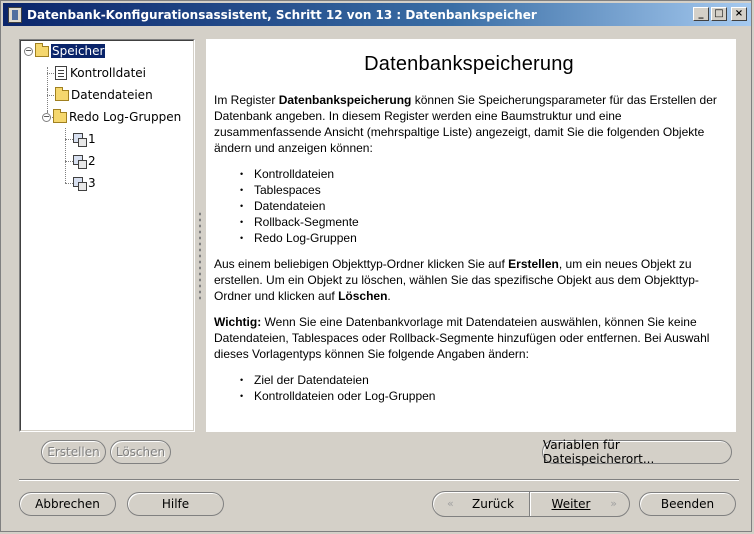 This screenshot has height=534, width=754. I want to click on bold-text: Erstellen, so click(533, 264).